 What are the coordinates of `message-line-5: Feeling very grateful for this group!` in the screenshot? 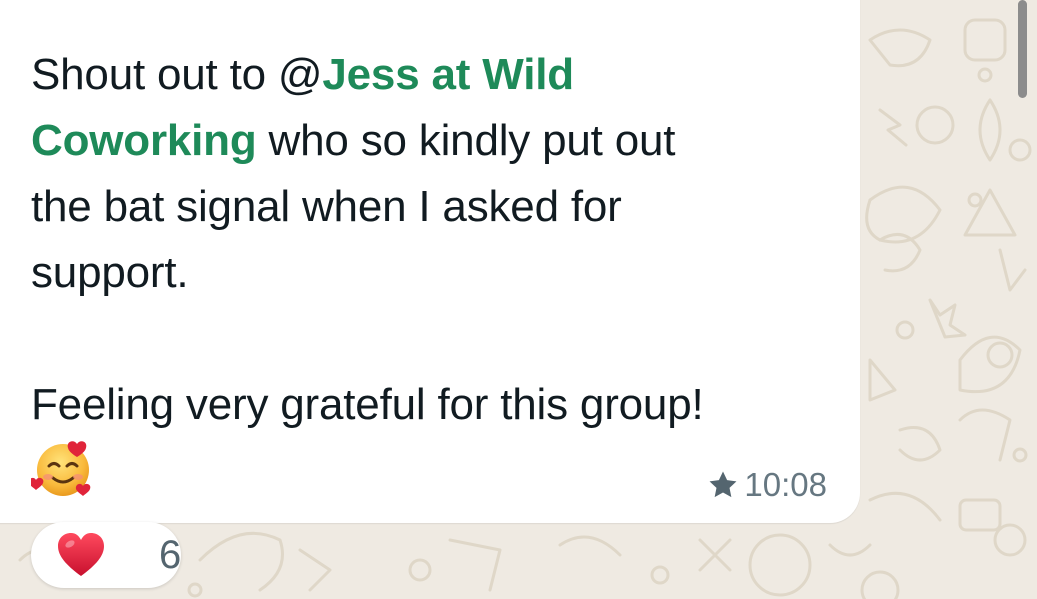 It's located at (367, 404).